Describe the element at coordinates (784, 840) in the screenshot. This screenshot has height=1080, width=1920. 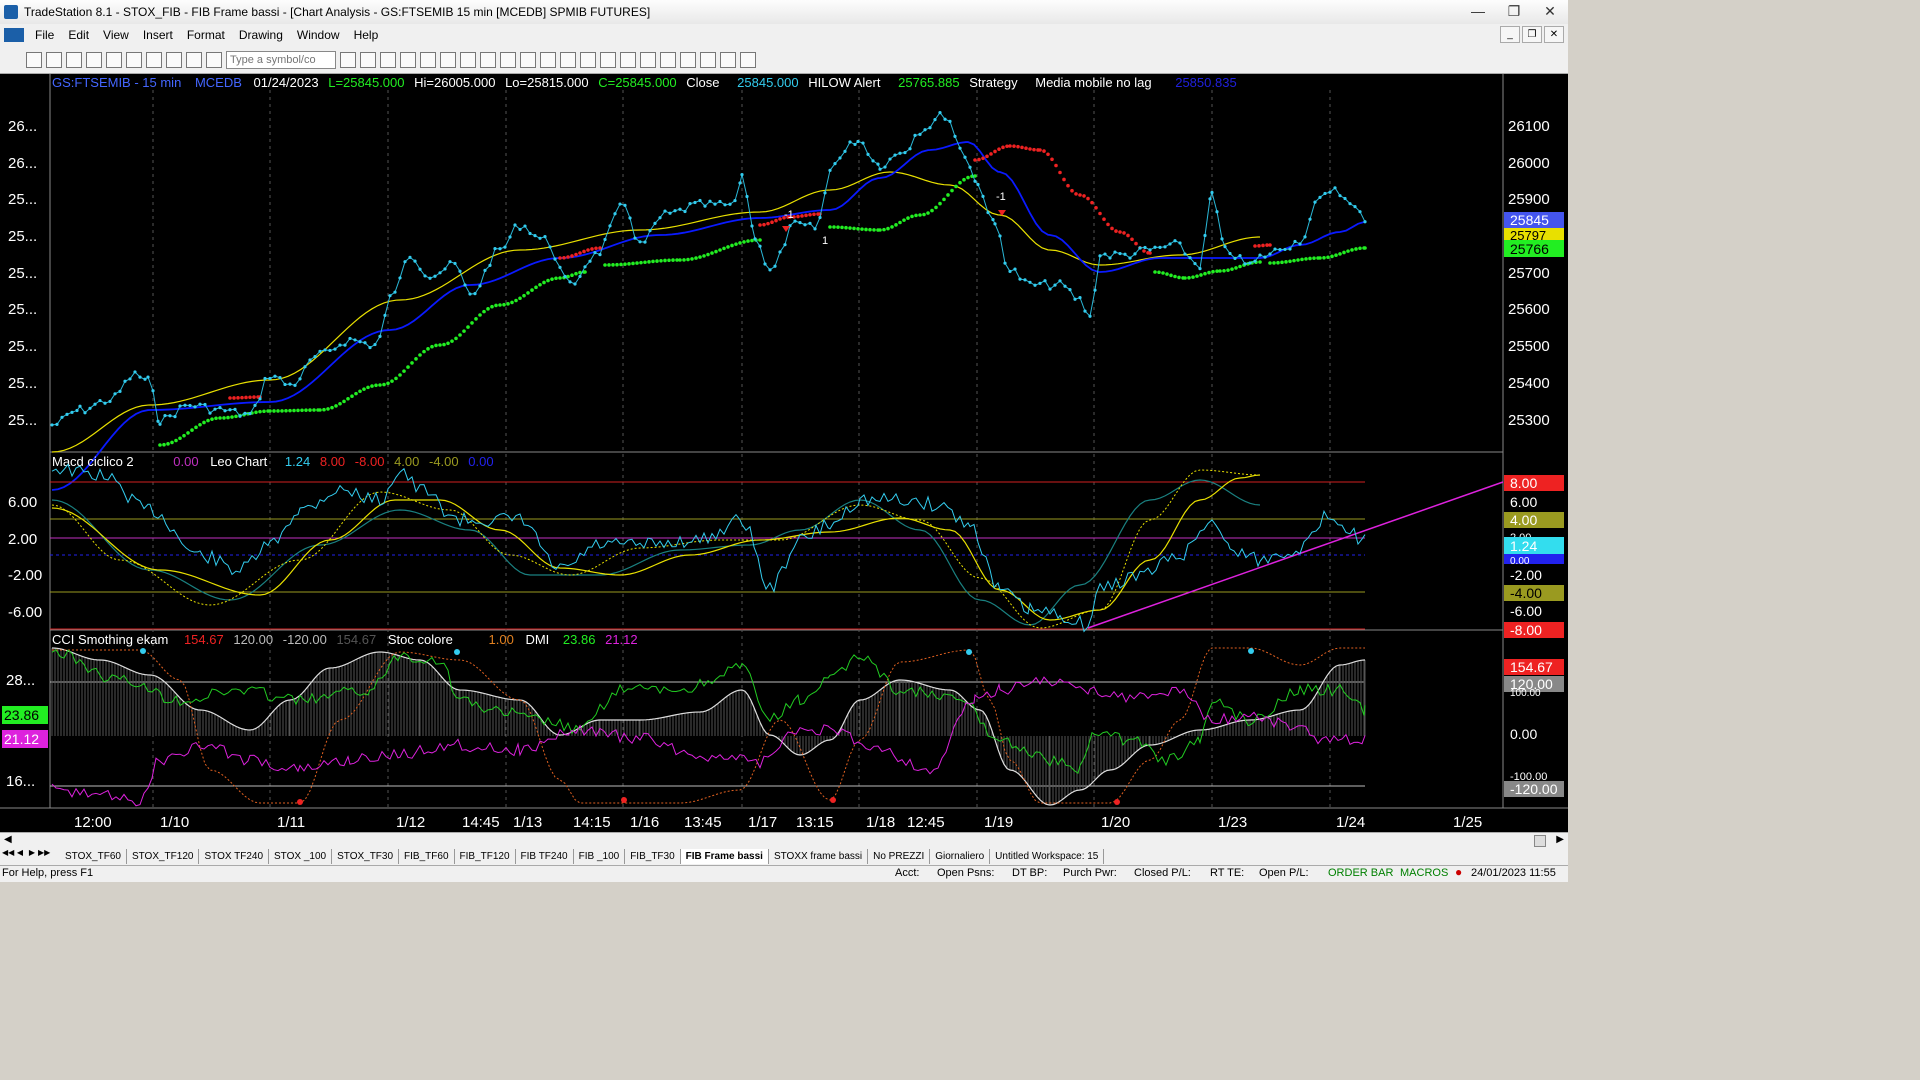
I see `horizontal-scrollbar: ◀ ▶` at that location.